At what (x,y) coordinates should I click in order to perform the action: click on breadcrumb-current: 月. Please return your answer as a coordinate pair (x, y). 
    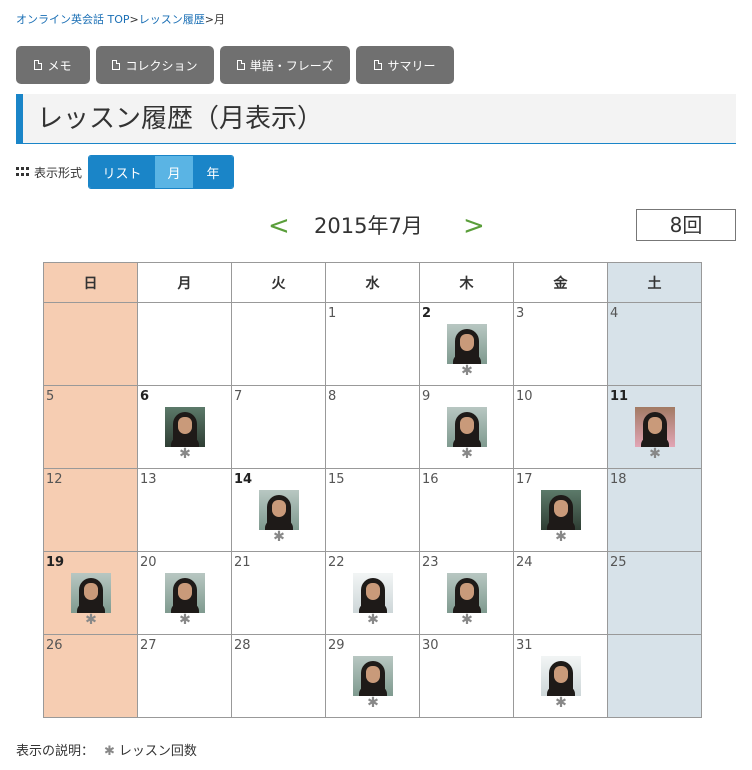
    Looking at the image, I should click on (219, 19).